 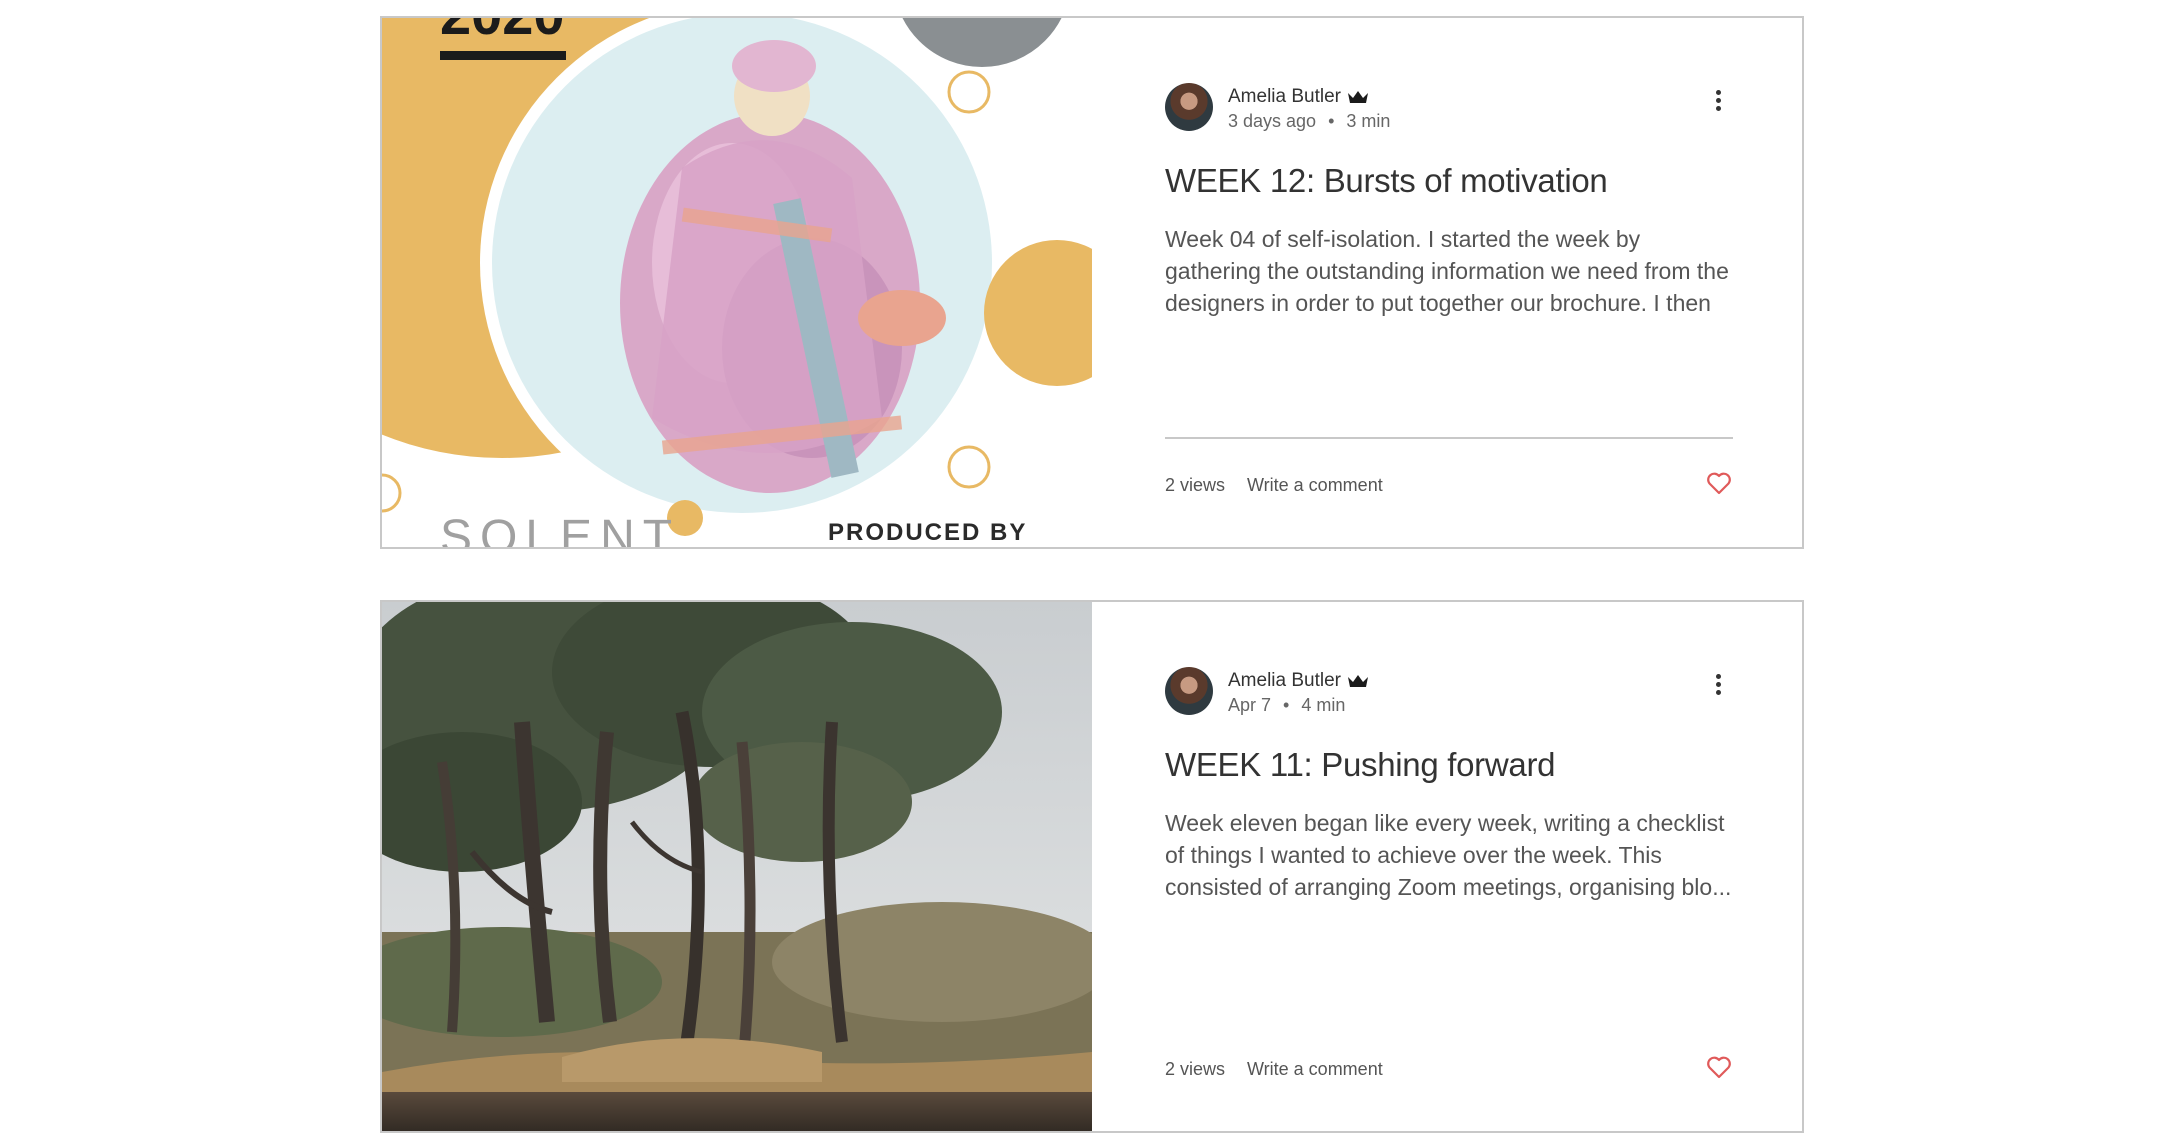 What do you see at coordinates (1368, 121) in the screenshot?
I see `read-time: 3 min` at bounding box center [1368, 121].